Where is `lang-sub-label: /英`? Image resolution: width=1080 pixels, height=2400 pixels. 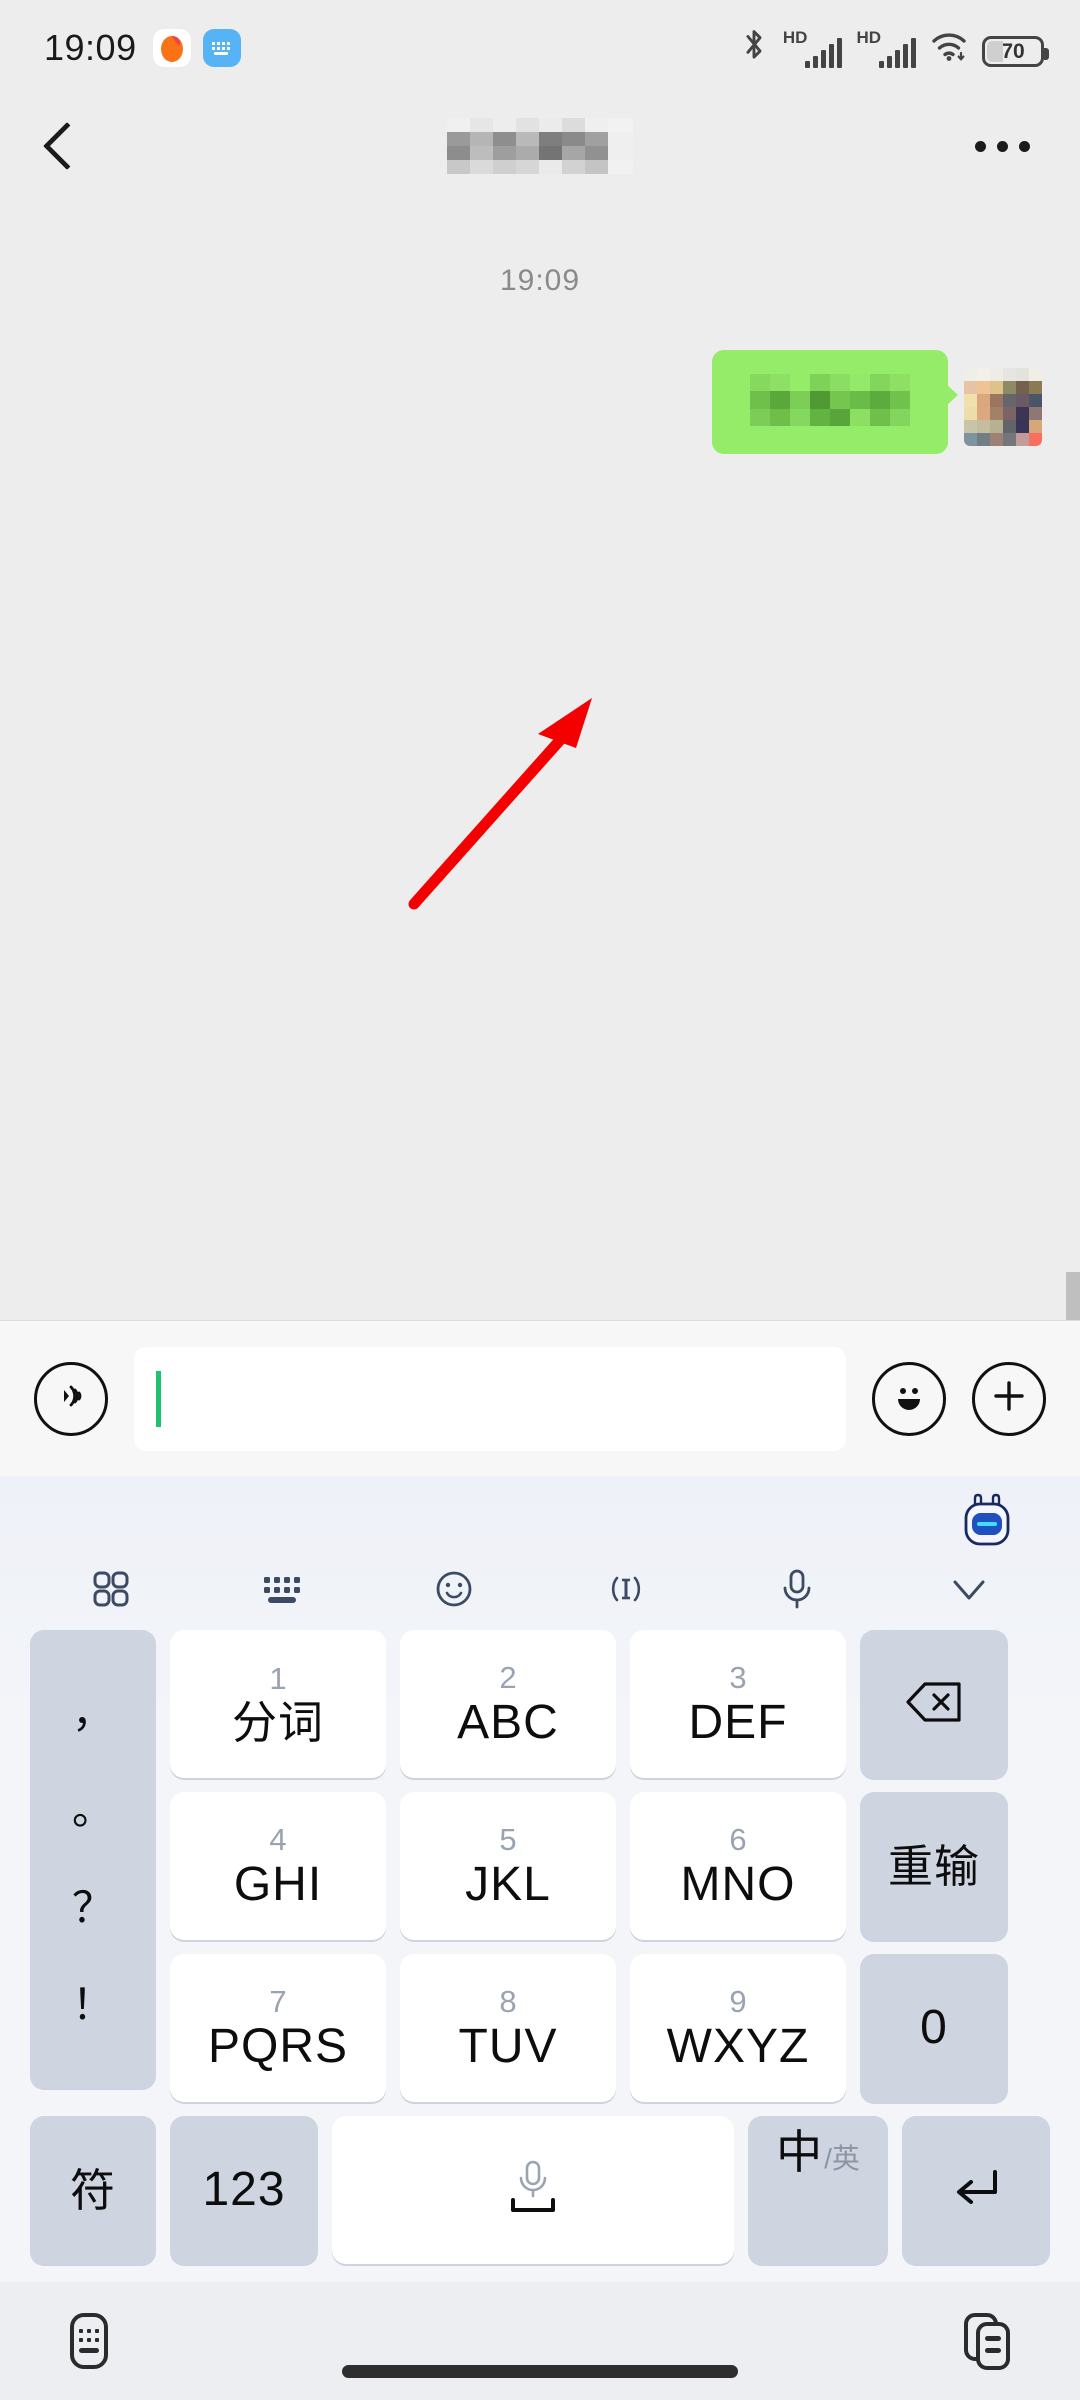 lang-sub-label: /英 is located at coordinates (842, 2158).